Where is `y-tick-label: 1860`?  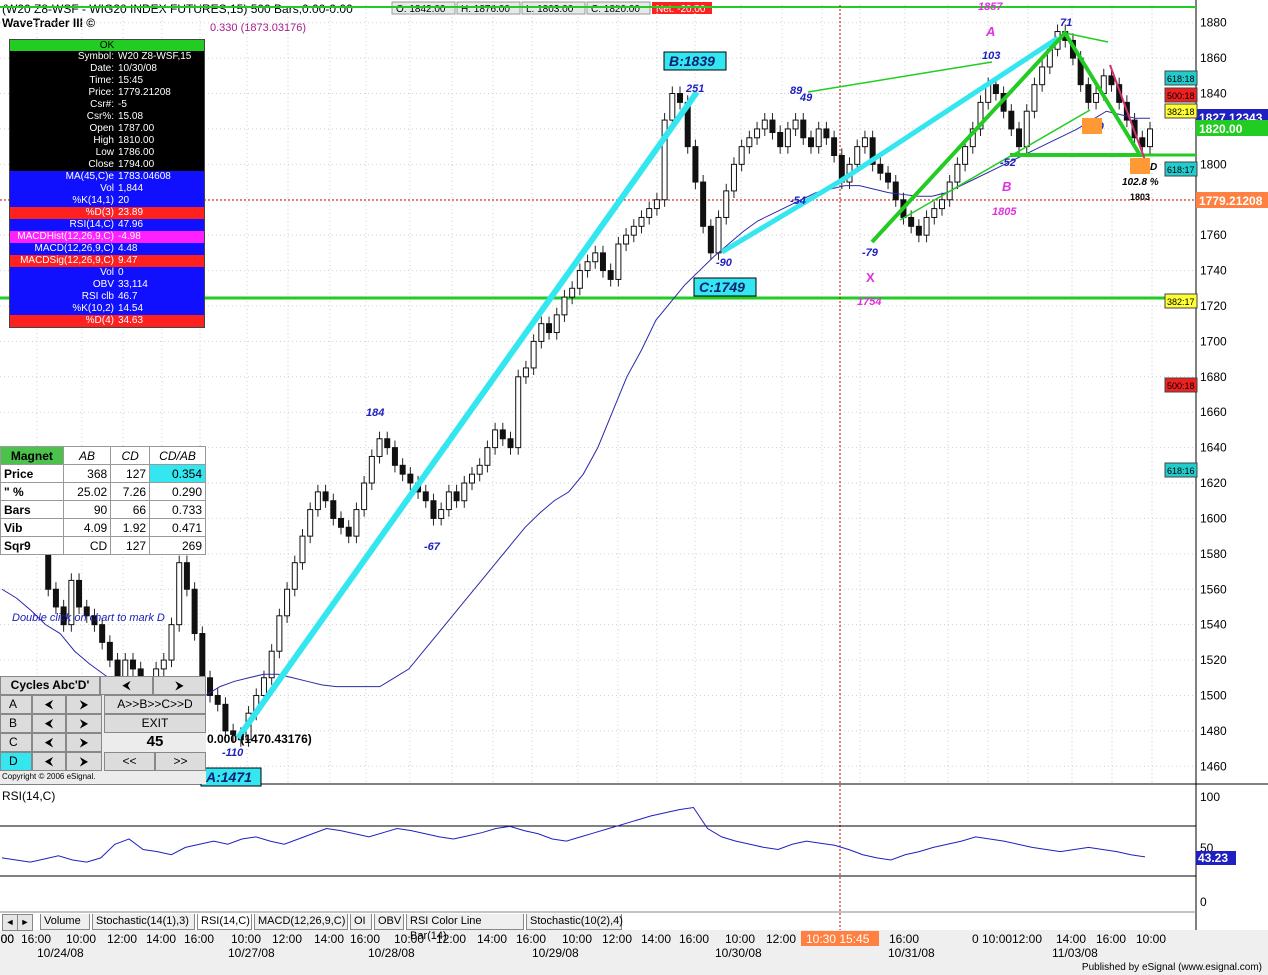
y-tick-label: 1860 is located at coordinates (1213, 58).